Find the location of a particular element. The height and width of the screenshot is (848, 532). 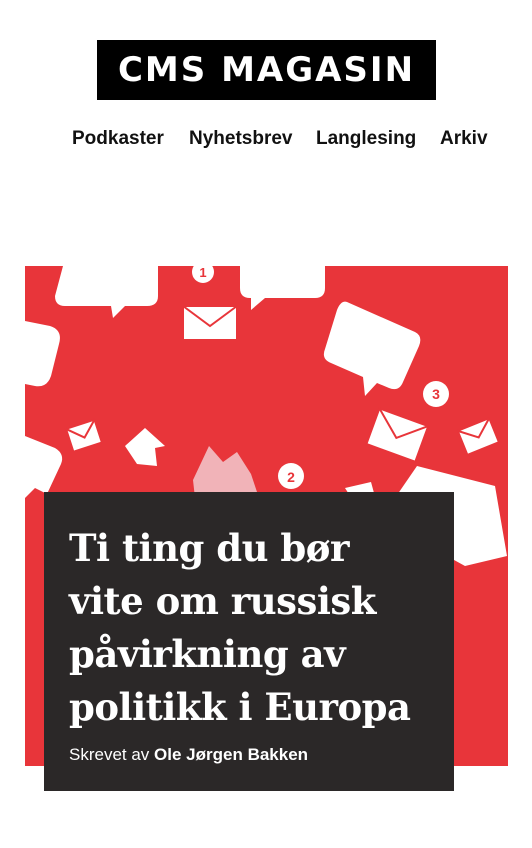

byline-prefix: Skrevet av is located at coordinates (109, 754).